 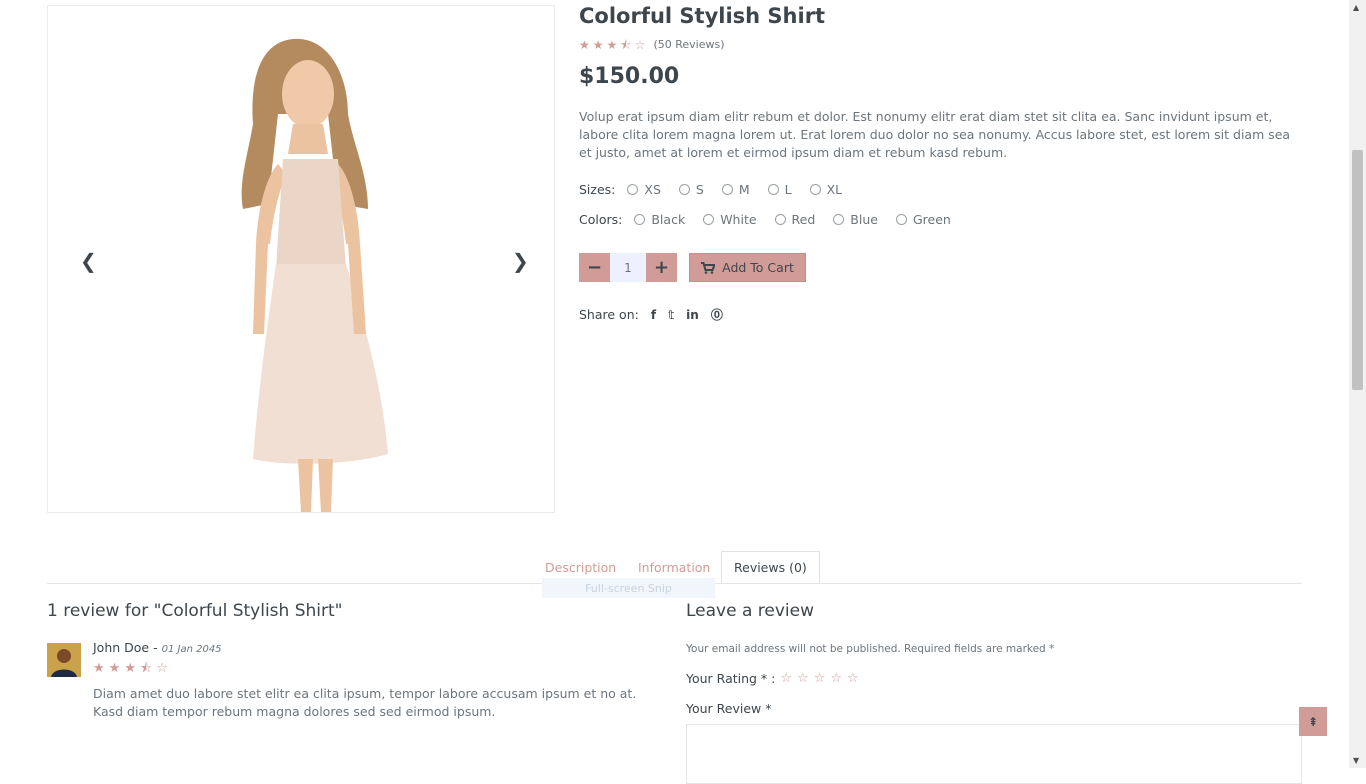 I want to click on review-date: 01 Jan 2045, so click(x=191, y=649).